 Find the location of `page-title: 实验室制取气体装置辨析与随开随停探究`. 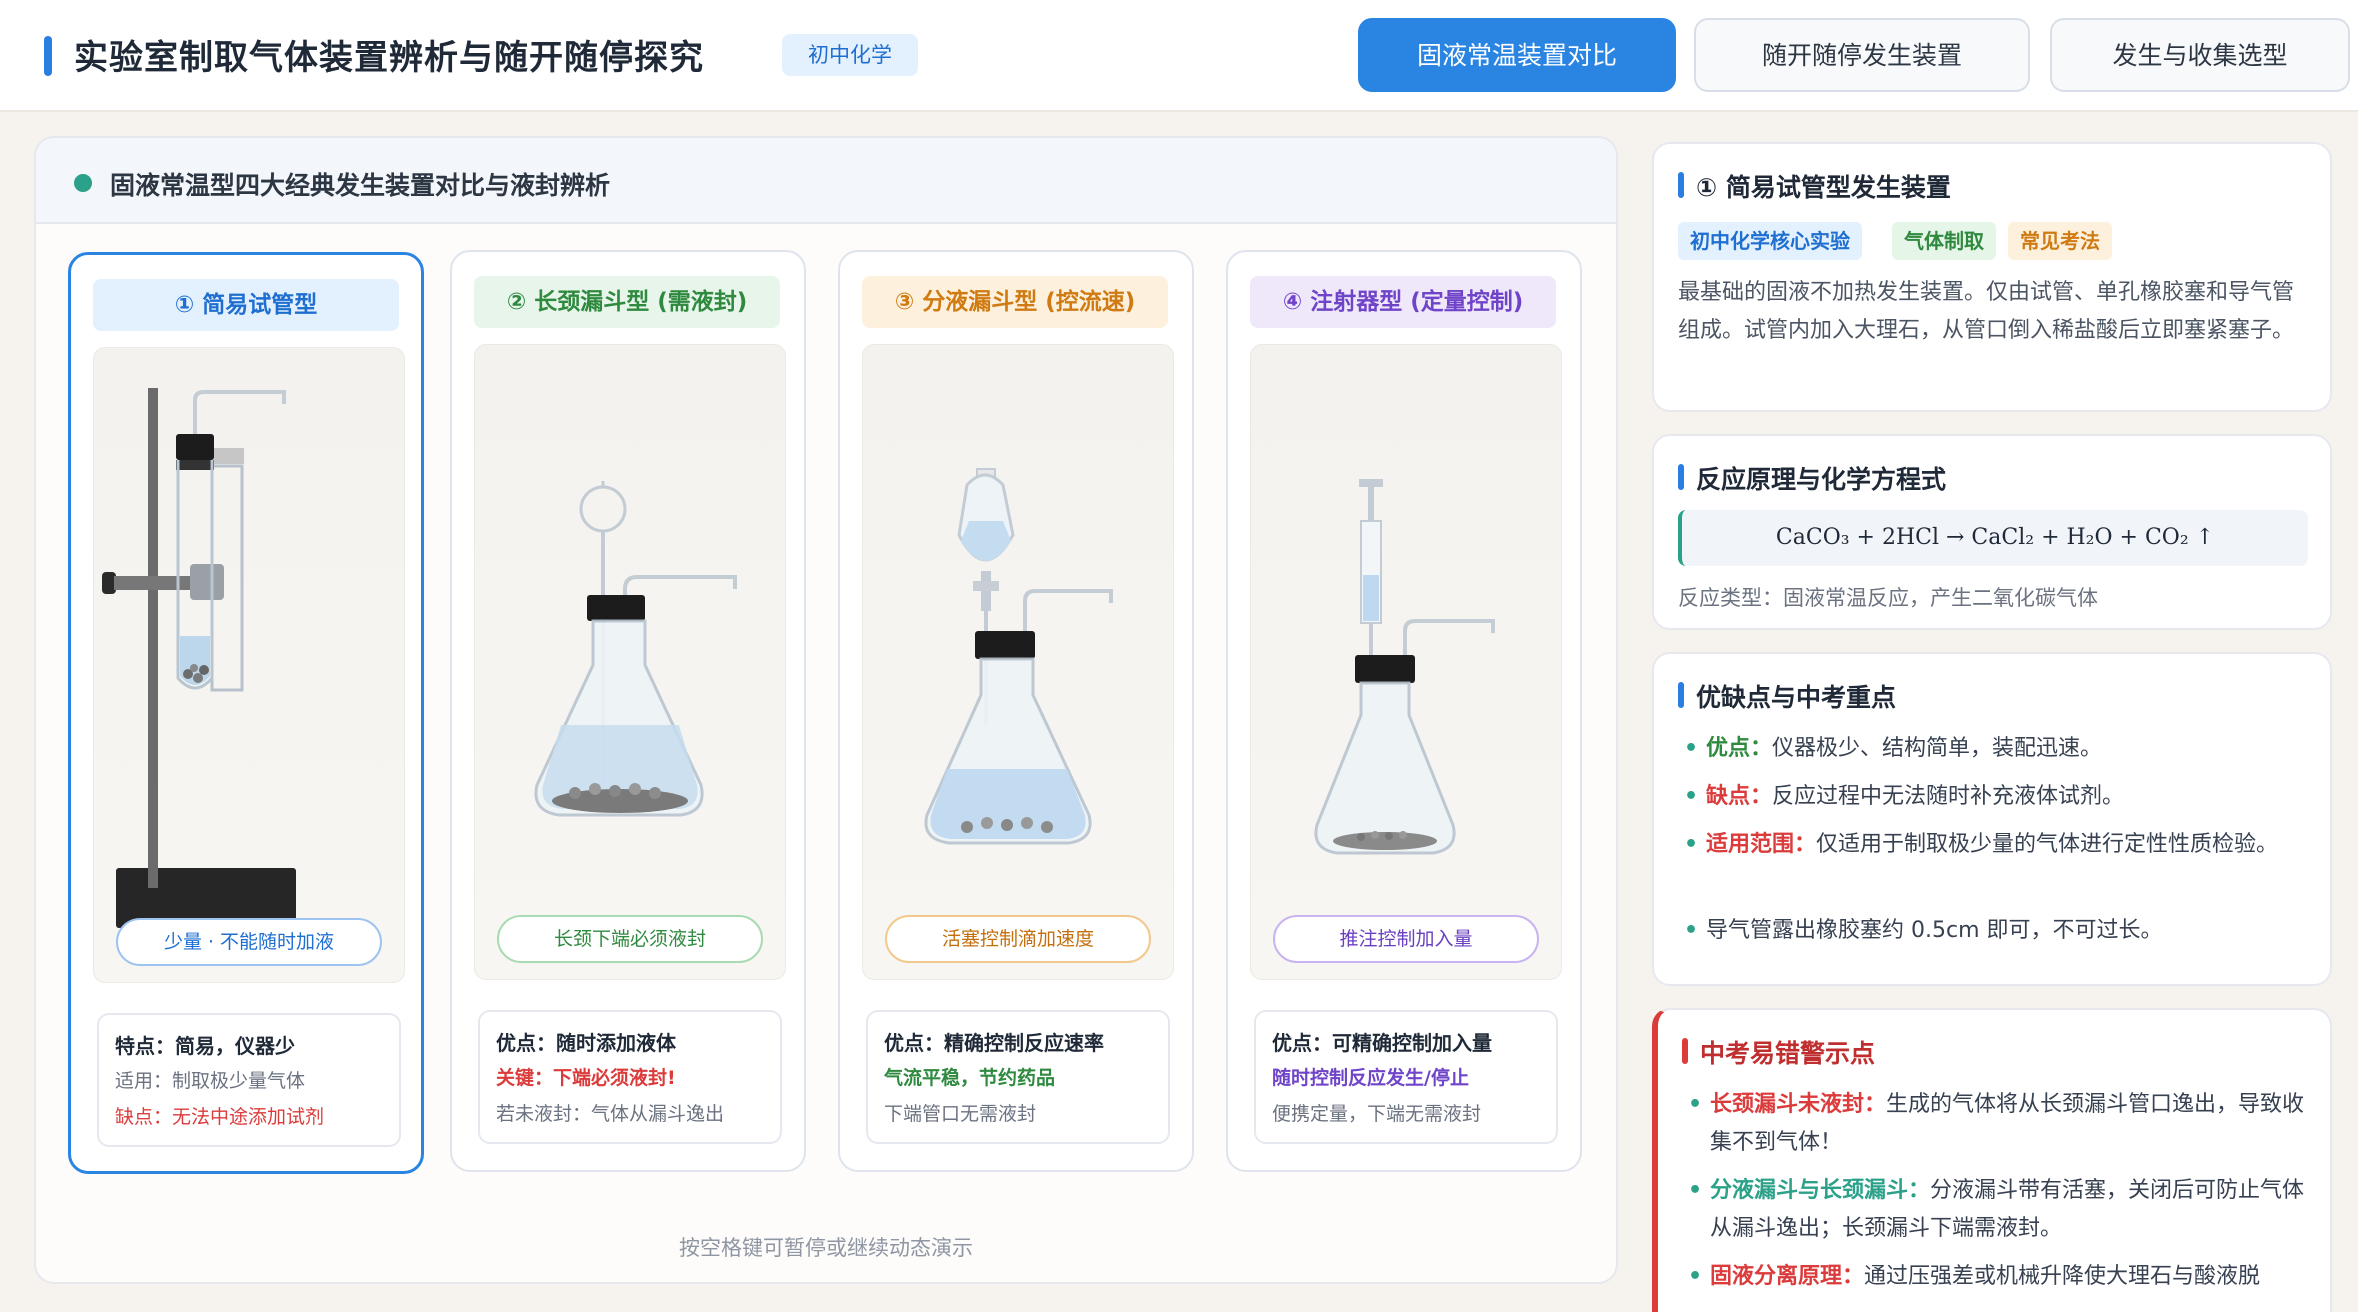

page-title: 实验室制取气体装置辨析与随开随停探究 is located at coordinates (389, 58).